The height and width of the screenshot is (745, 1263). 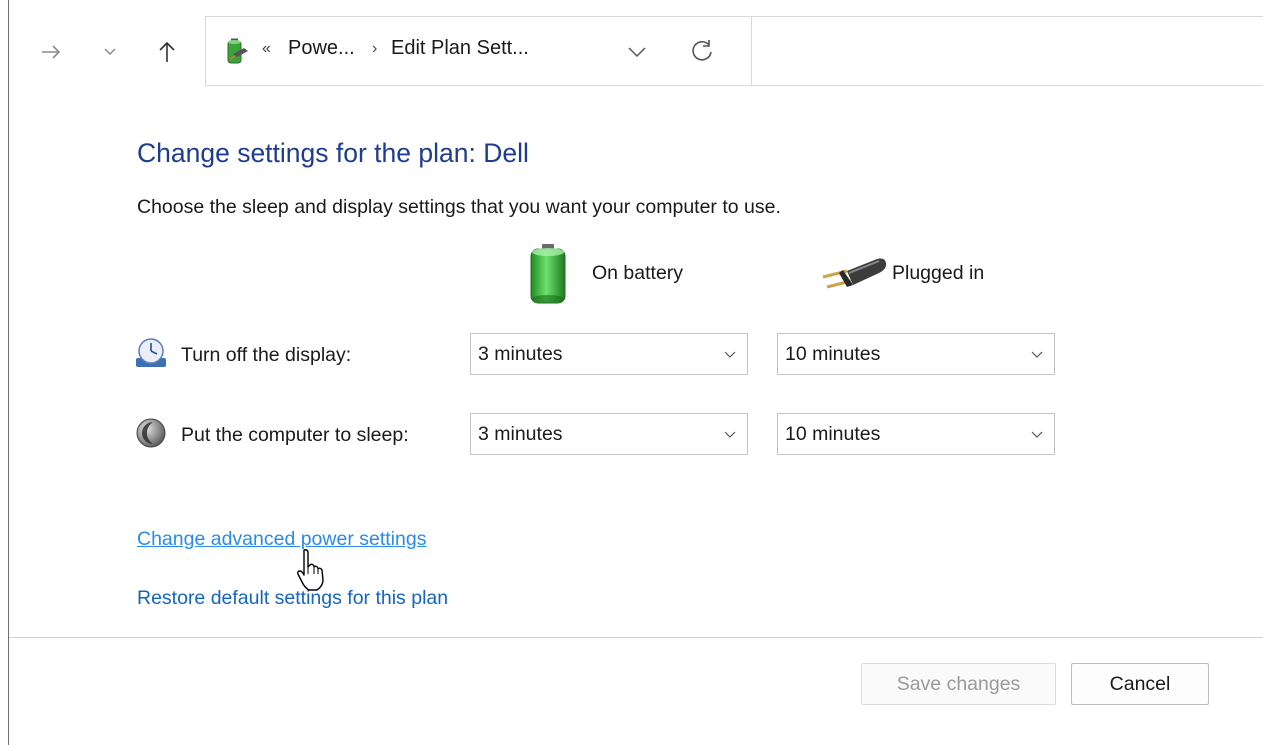 What do you see at coordinates (916, 434) in the screenshot?
I see `sleep-plugged-in-select: 10 minutes` at bounding box center [916, 434].